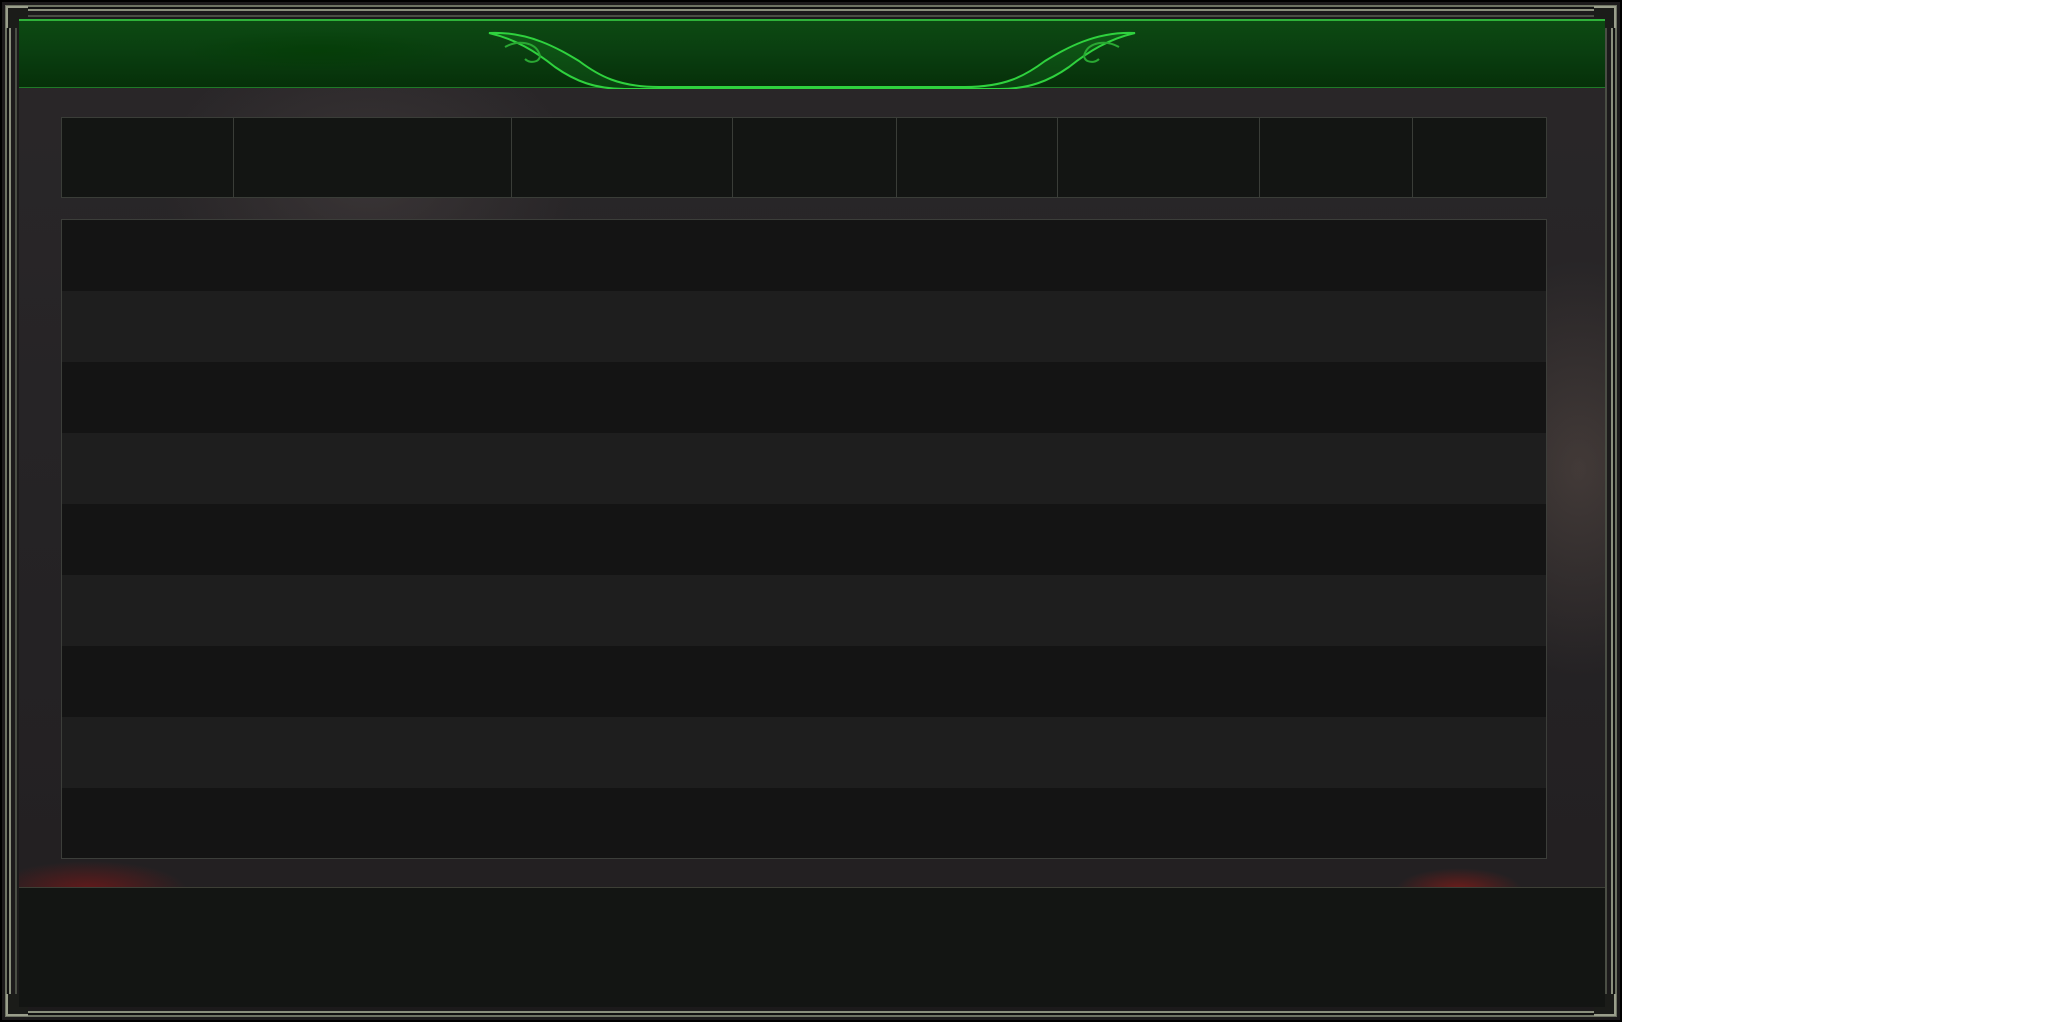 The image size is (2048, 1024). Describe the element at coordinates (812, 947) in the screenshot. I see `footer-panel` at that location.